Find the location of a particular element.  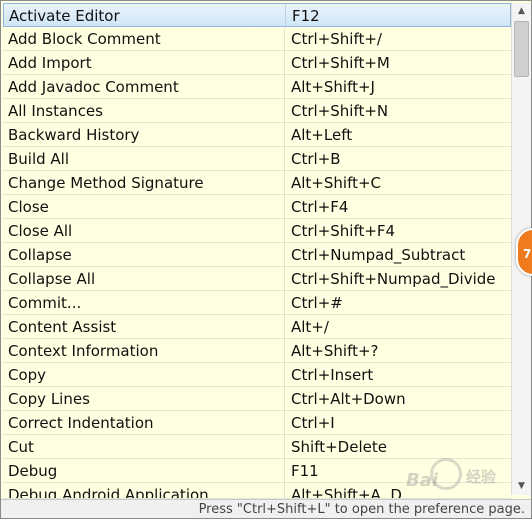

floating-badge: 7 is located at coordinates (524, 252).